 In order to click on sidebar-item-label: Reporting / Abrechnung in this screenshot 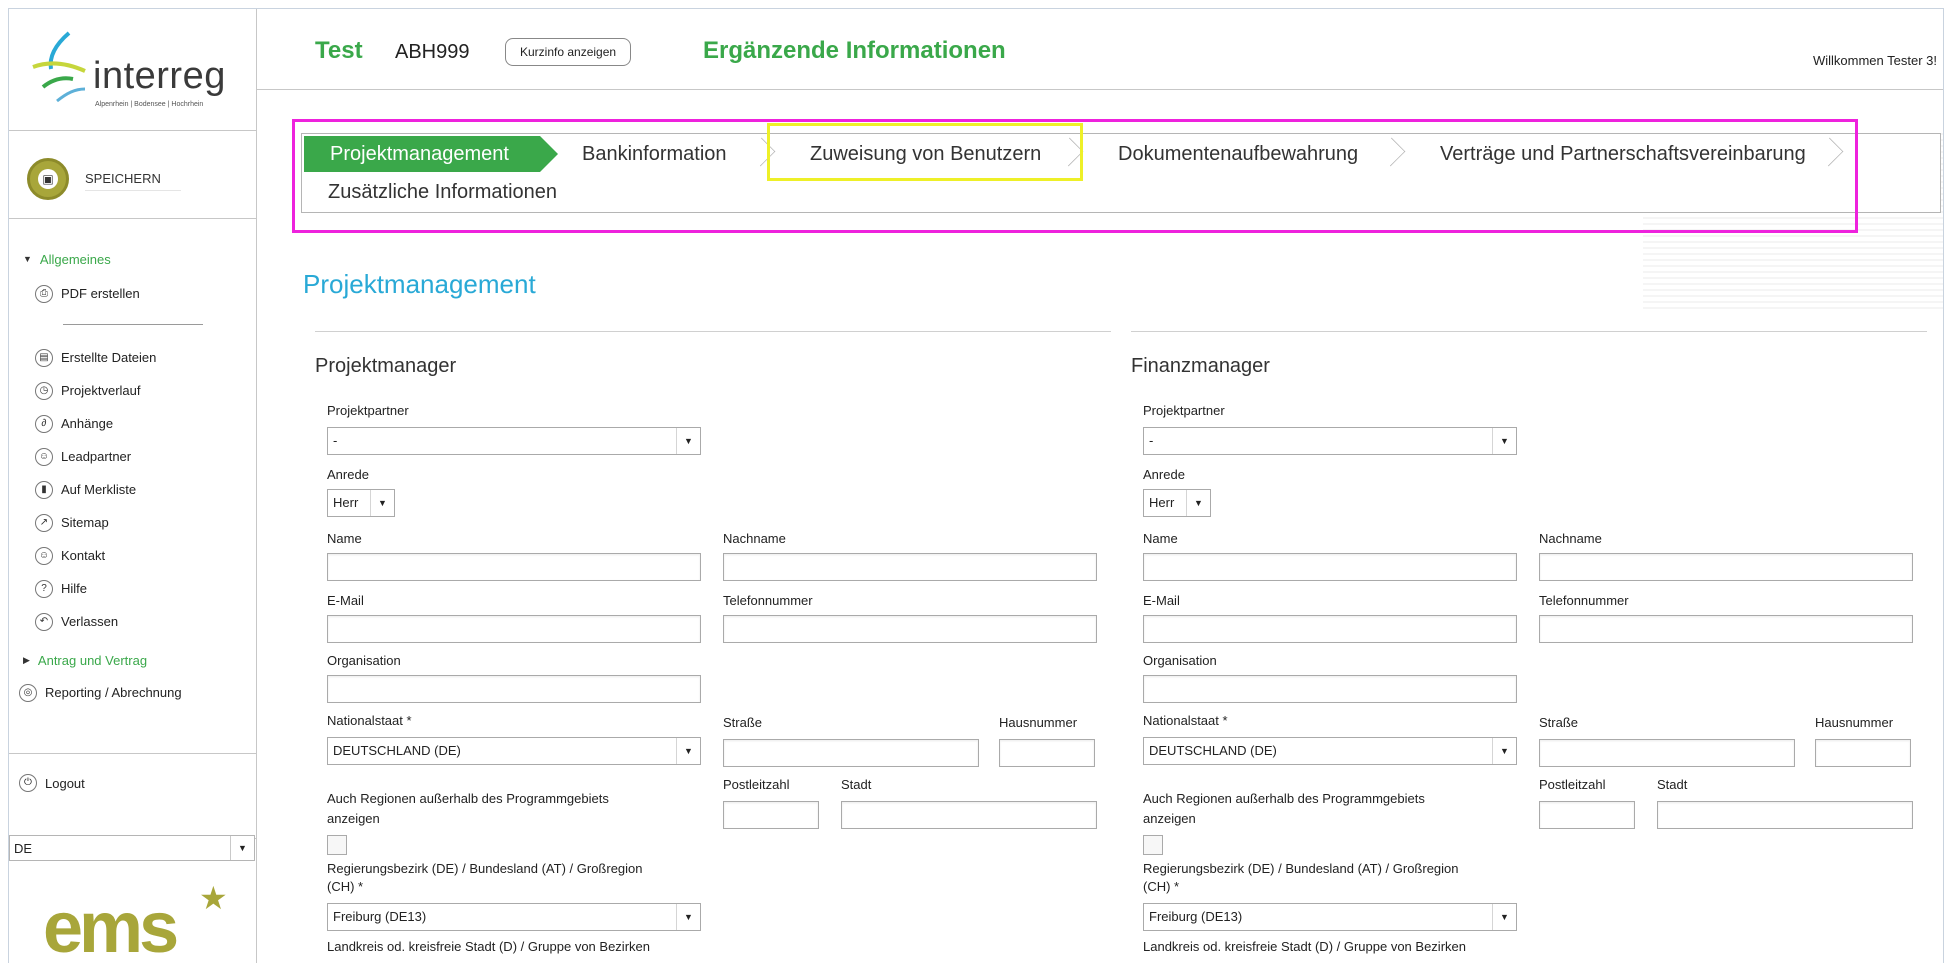, I will do `click(113, 692)`.